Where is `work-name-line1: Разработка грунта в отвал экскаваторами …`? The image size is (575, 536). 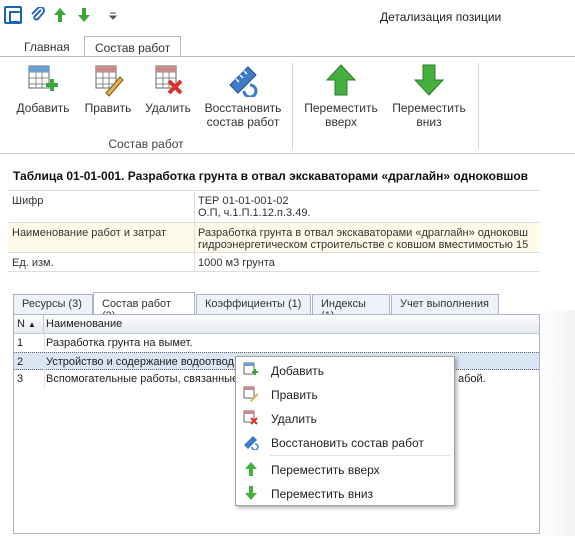 work-name-line1: Разработка грунта в отвал экскаваторами … is located at coordinates (363, 233).